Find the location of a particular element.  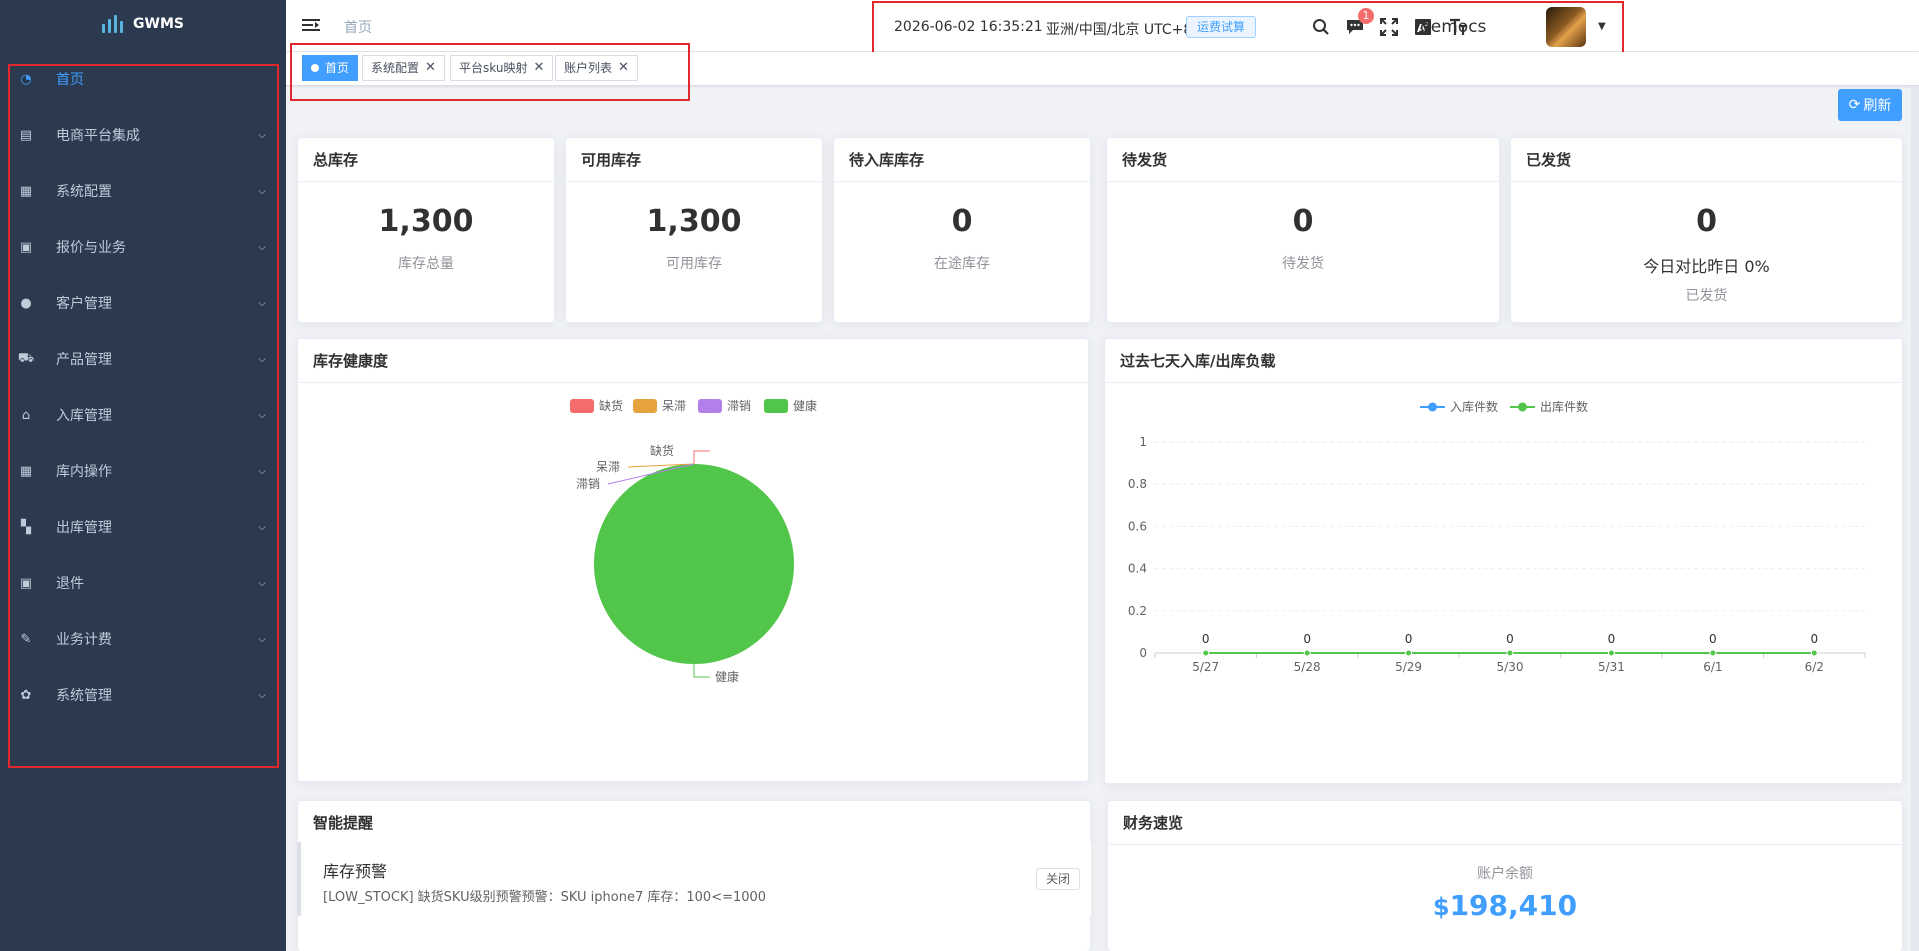

data-label-1: 0 is located at coordinates (1307, 639).